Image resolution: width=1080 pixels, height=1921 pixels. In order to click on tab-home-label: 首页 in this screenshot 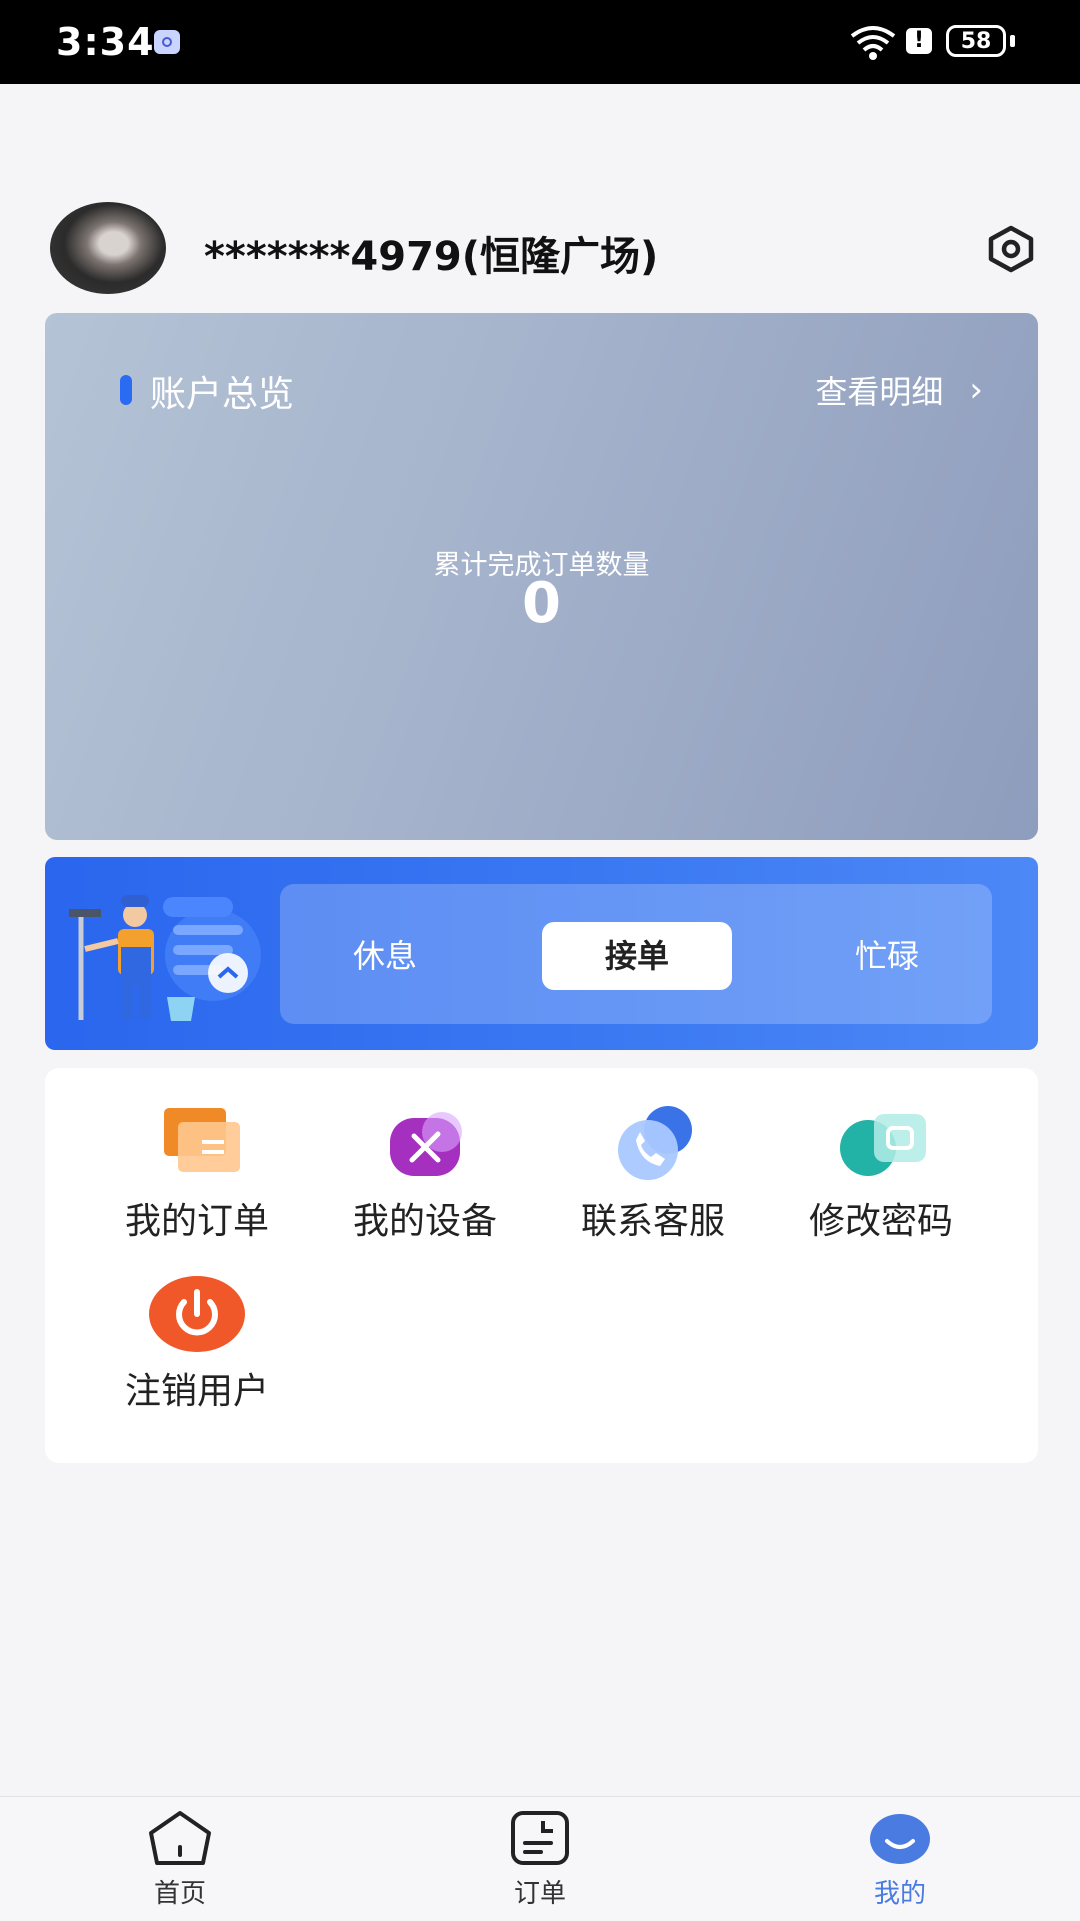, I will do `click(179, 1894)`.